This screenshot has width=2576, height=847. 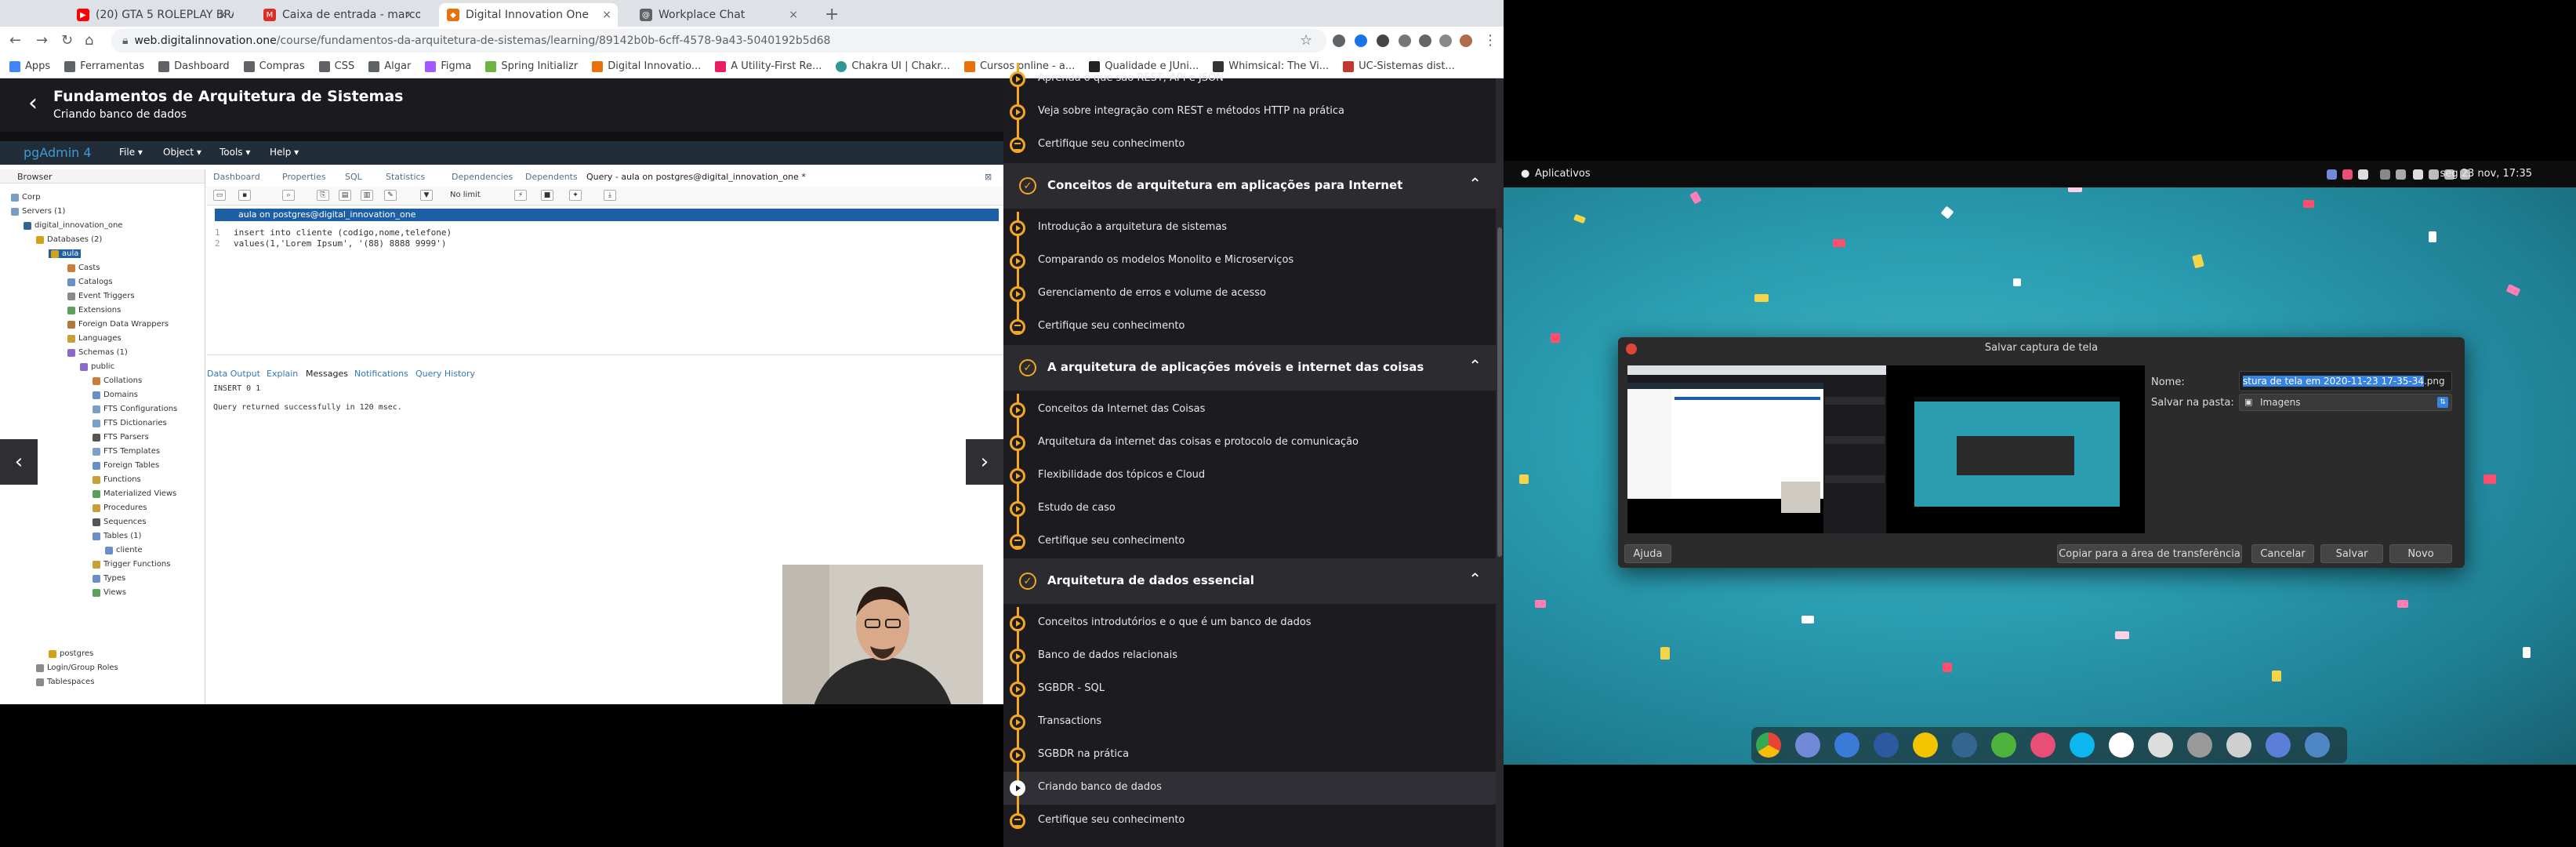 What do you see at coordinates (1563, 174) in the screenshot?
I see `applications-menu: Aplicativos` at bounding box center [1563, 174].